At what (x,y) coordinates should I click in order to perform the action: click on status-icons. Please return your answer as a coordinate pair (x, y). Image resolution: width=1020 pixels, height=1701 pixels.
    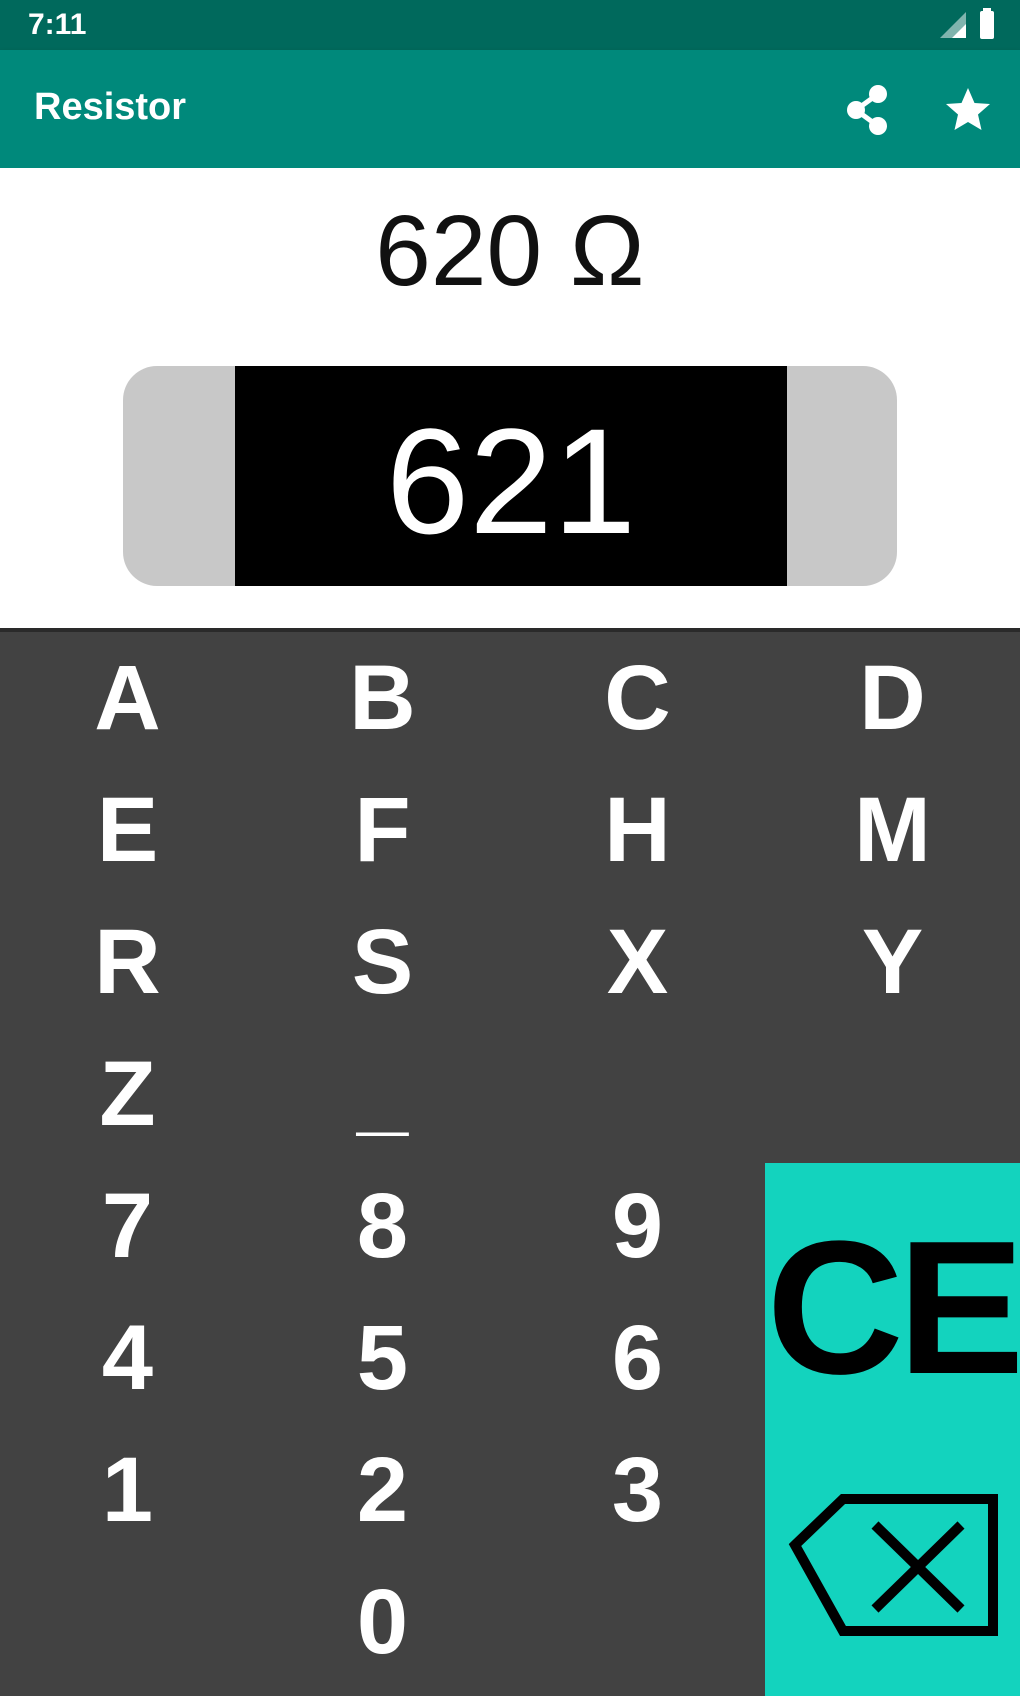
    Looking at the image, I should click on (955, 25).